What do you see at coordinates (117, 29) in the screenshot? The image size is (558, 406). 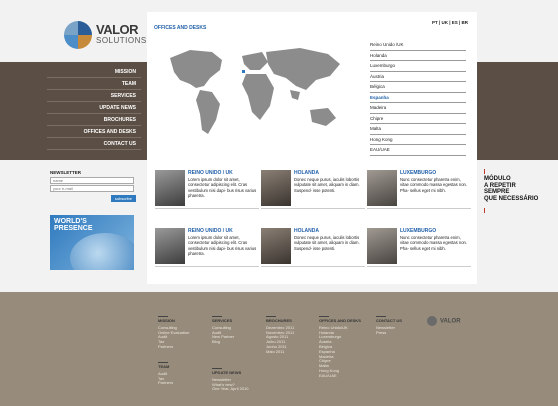 I see `logo-name: VALOR` at bounding box center [117, 29].